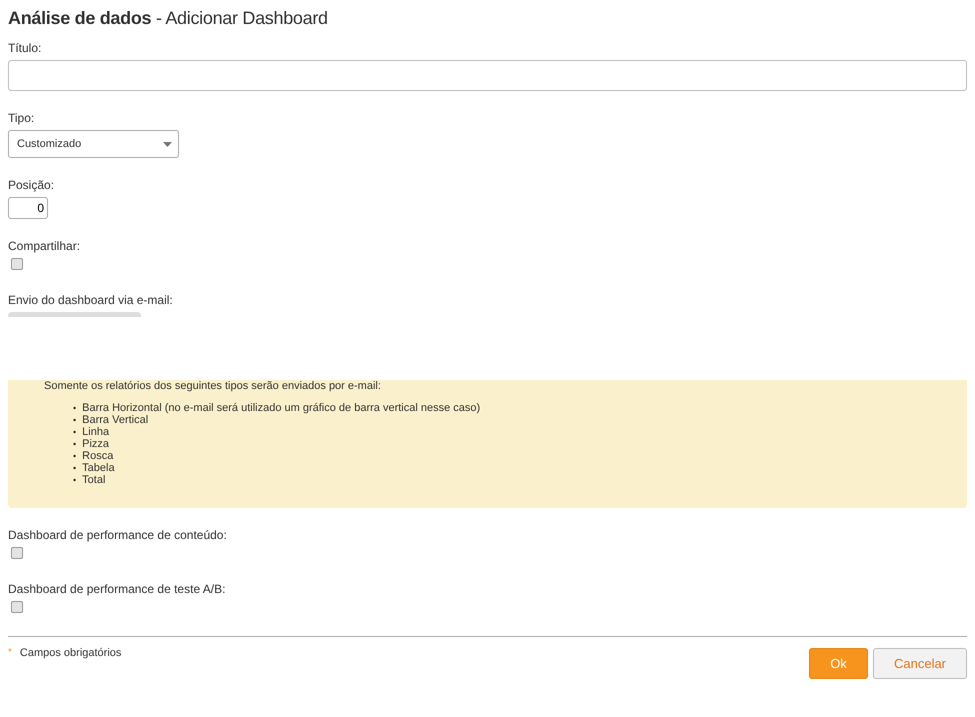  I want to click on list-item: Pizza, so click(96, 444).